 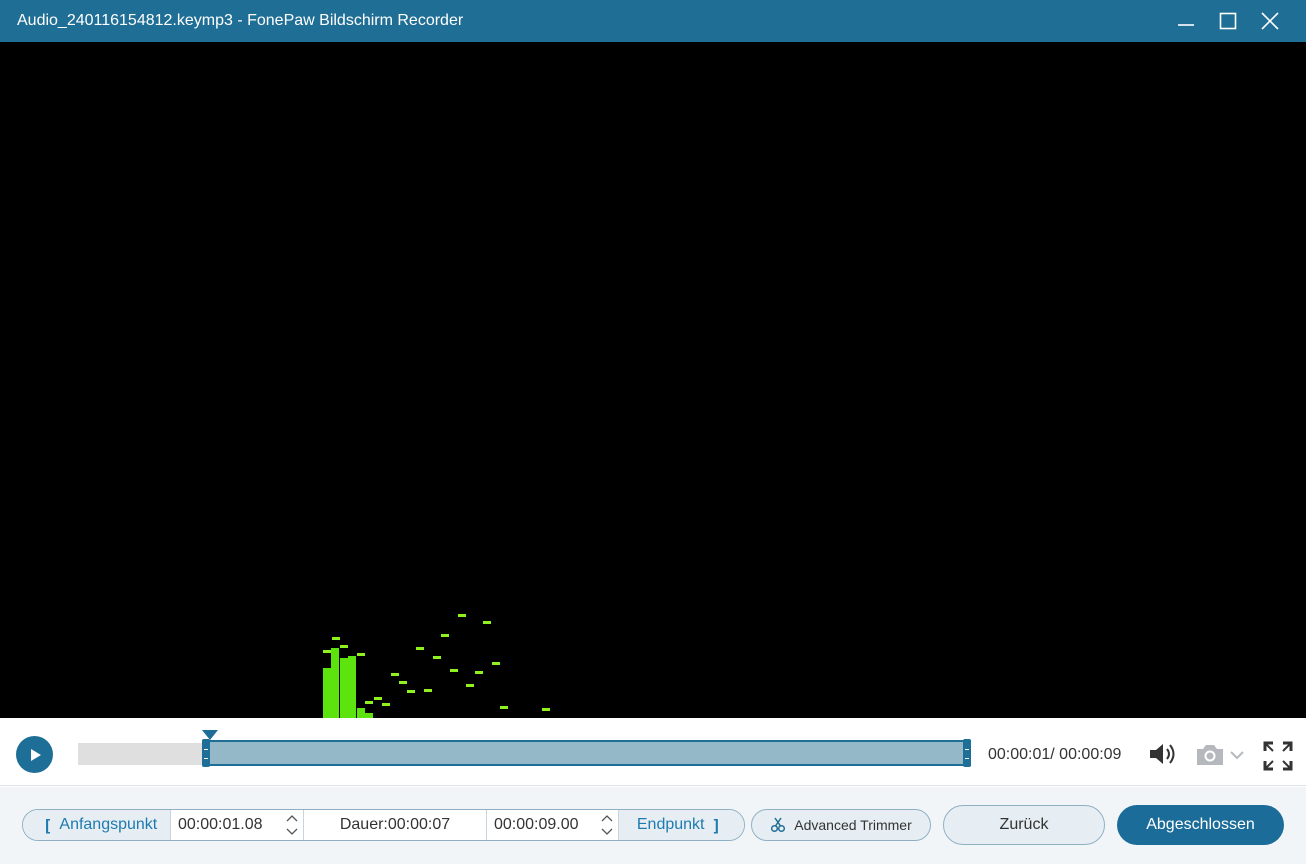 What do you see at coordinates (108, 824) in the screenshot?
I see `start-label: Anfangspunkt` at bounding box center [108, 824].